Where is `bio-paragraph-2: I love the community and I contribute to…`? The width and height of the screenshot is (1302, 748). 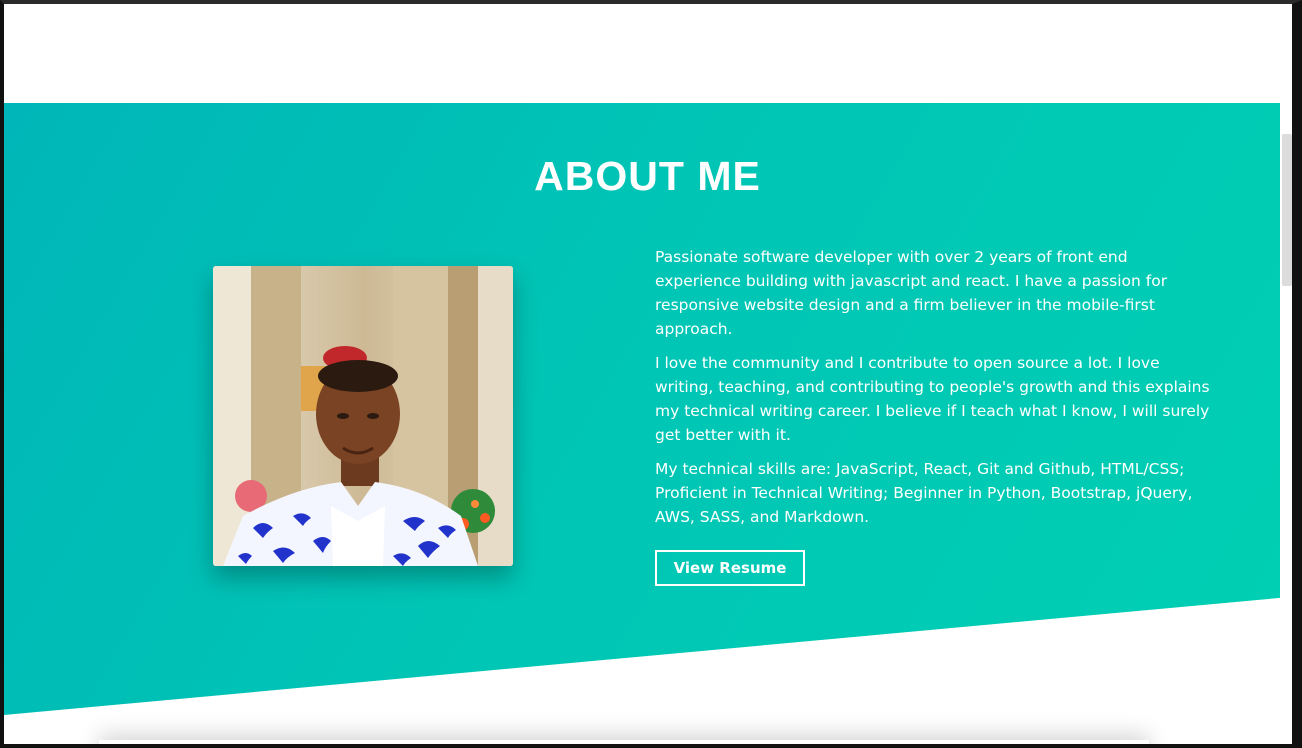 bio-paragraph-2: I love the community and I contribute to… is located at coordinates (932, 399).